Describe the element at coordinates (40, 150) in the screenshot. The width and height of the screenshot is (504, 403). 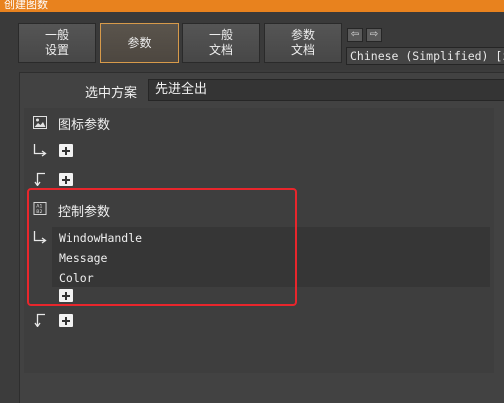
I see `input-arrow-icon` at that location.